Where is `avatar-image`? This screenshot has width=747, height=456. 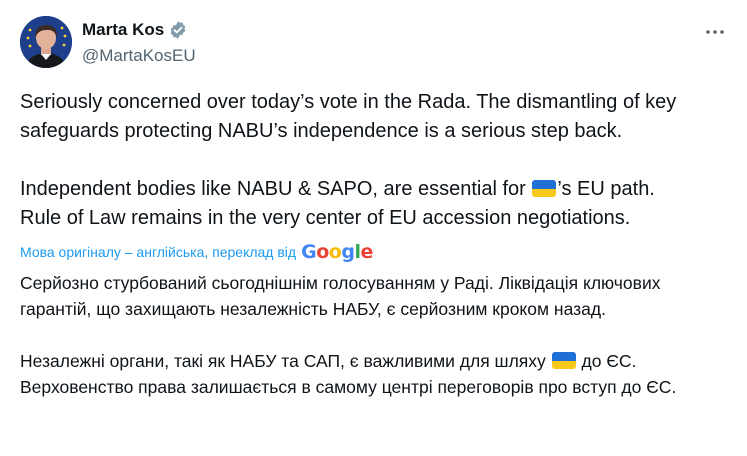
avatar-image is located at coordinates (46, 42).